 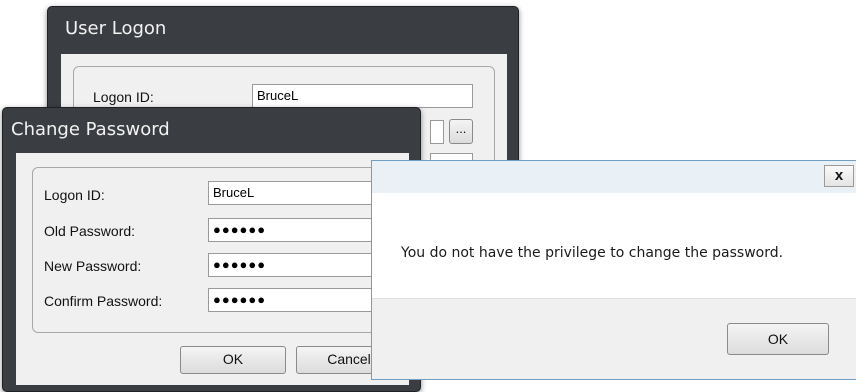 I want to click on logon-id-field: BruceL, so click(x=362, y=96).